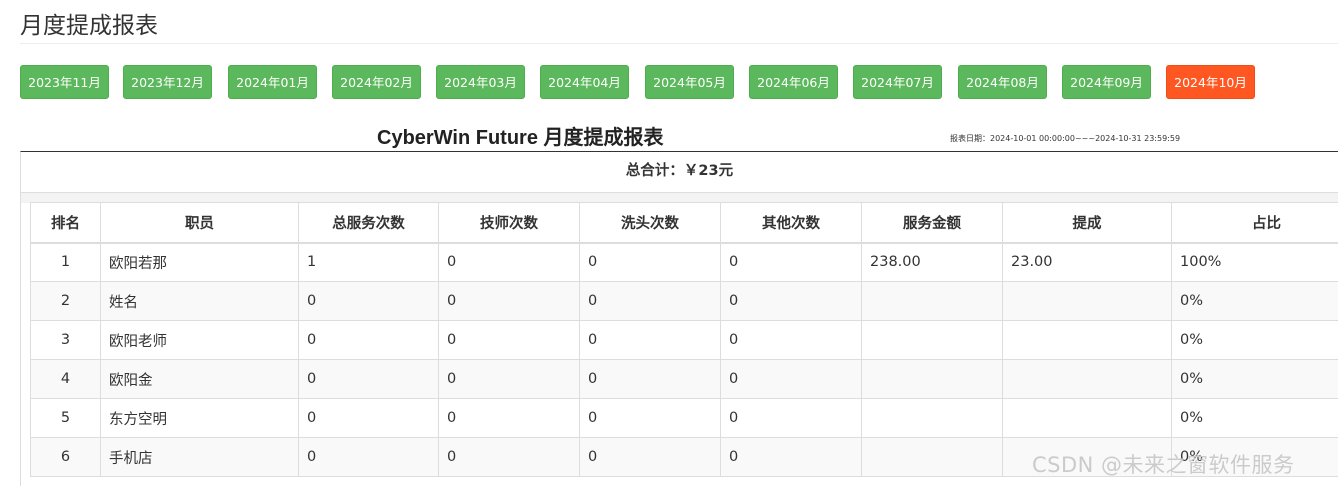 The width and height of the screenshot is (1338, 486). What do you see at coordinates (199, 262) in the screenshot?
I see `table-cell: 欧阳若那` at bounding box center [199, 262].